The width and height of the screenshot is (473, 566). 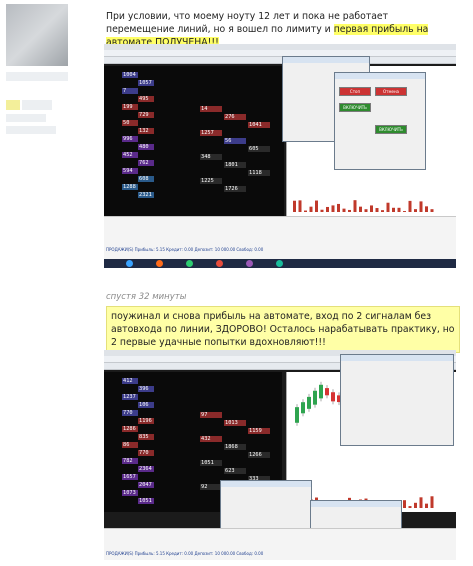 I want to click on book-cell: 1266, so click(x=259, y=455).